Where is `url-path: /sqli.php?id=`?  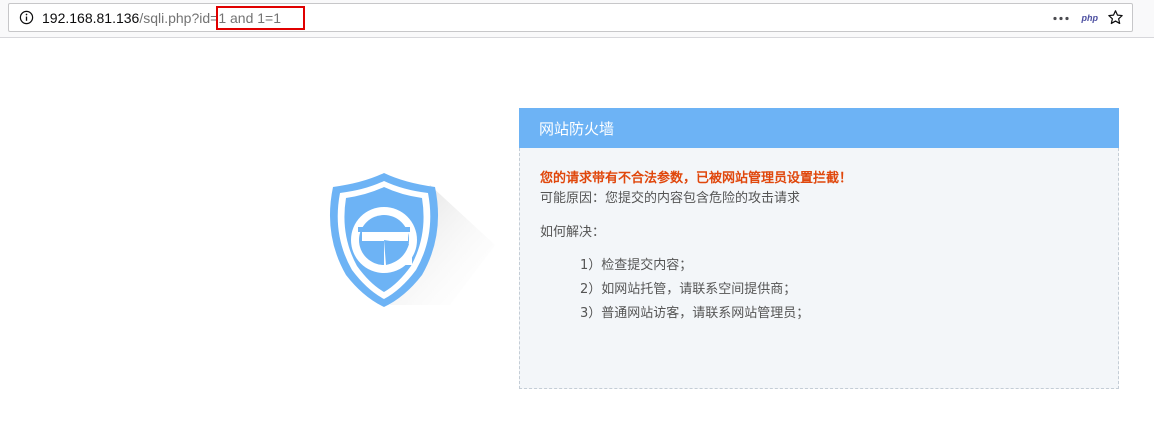
url-path: /sqli.php?id= is located at coordinates (179, 18).